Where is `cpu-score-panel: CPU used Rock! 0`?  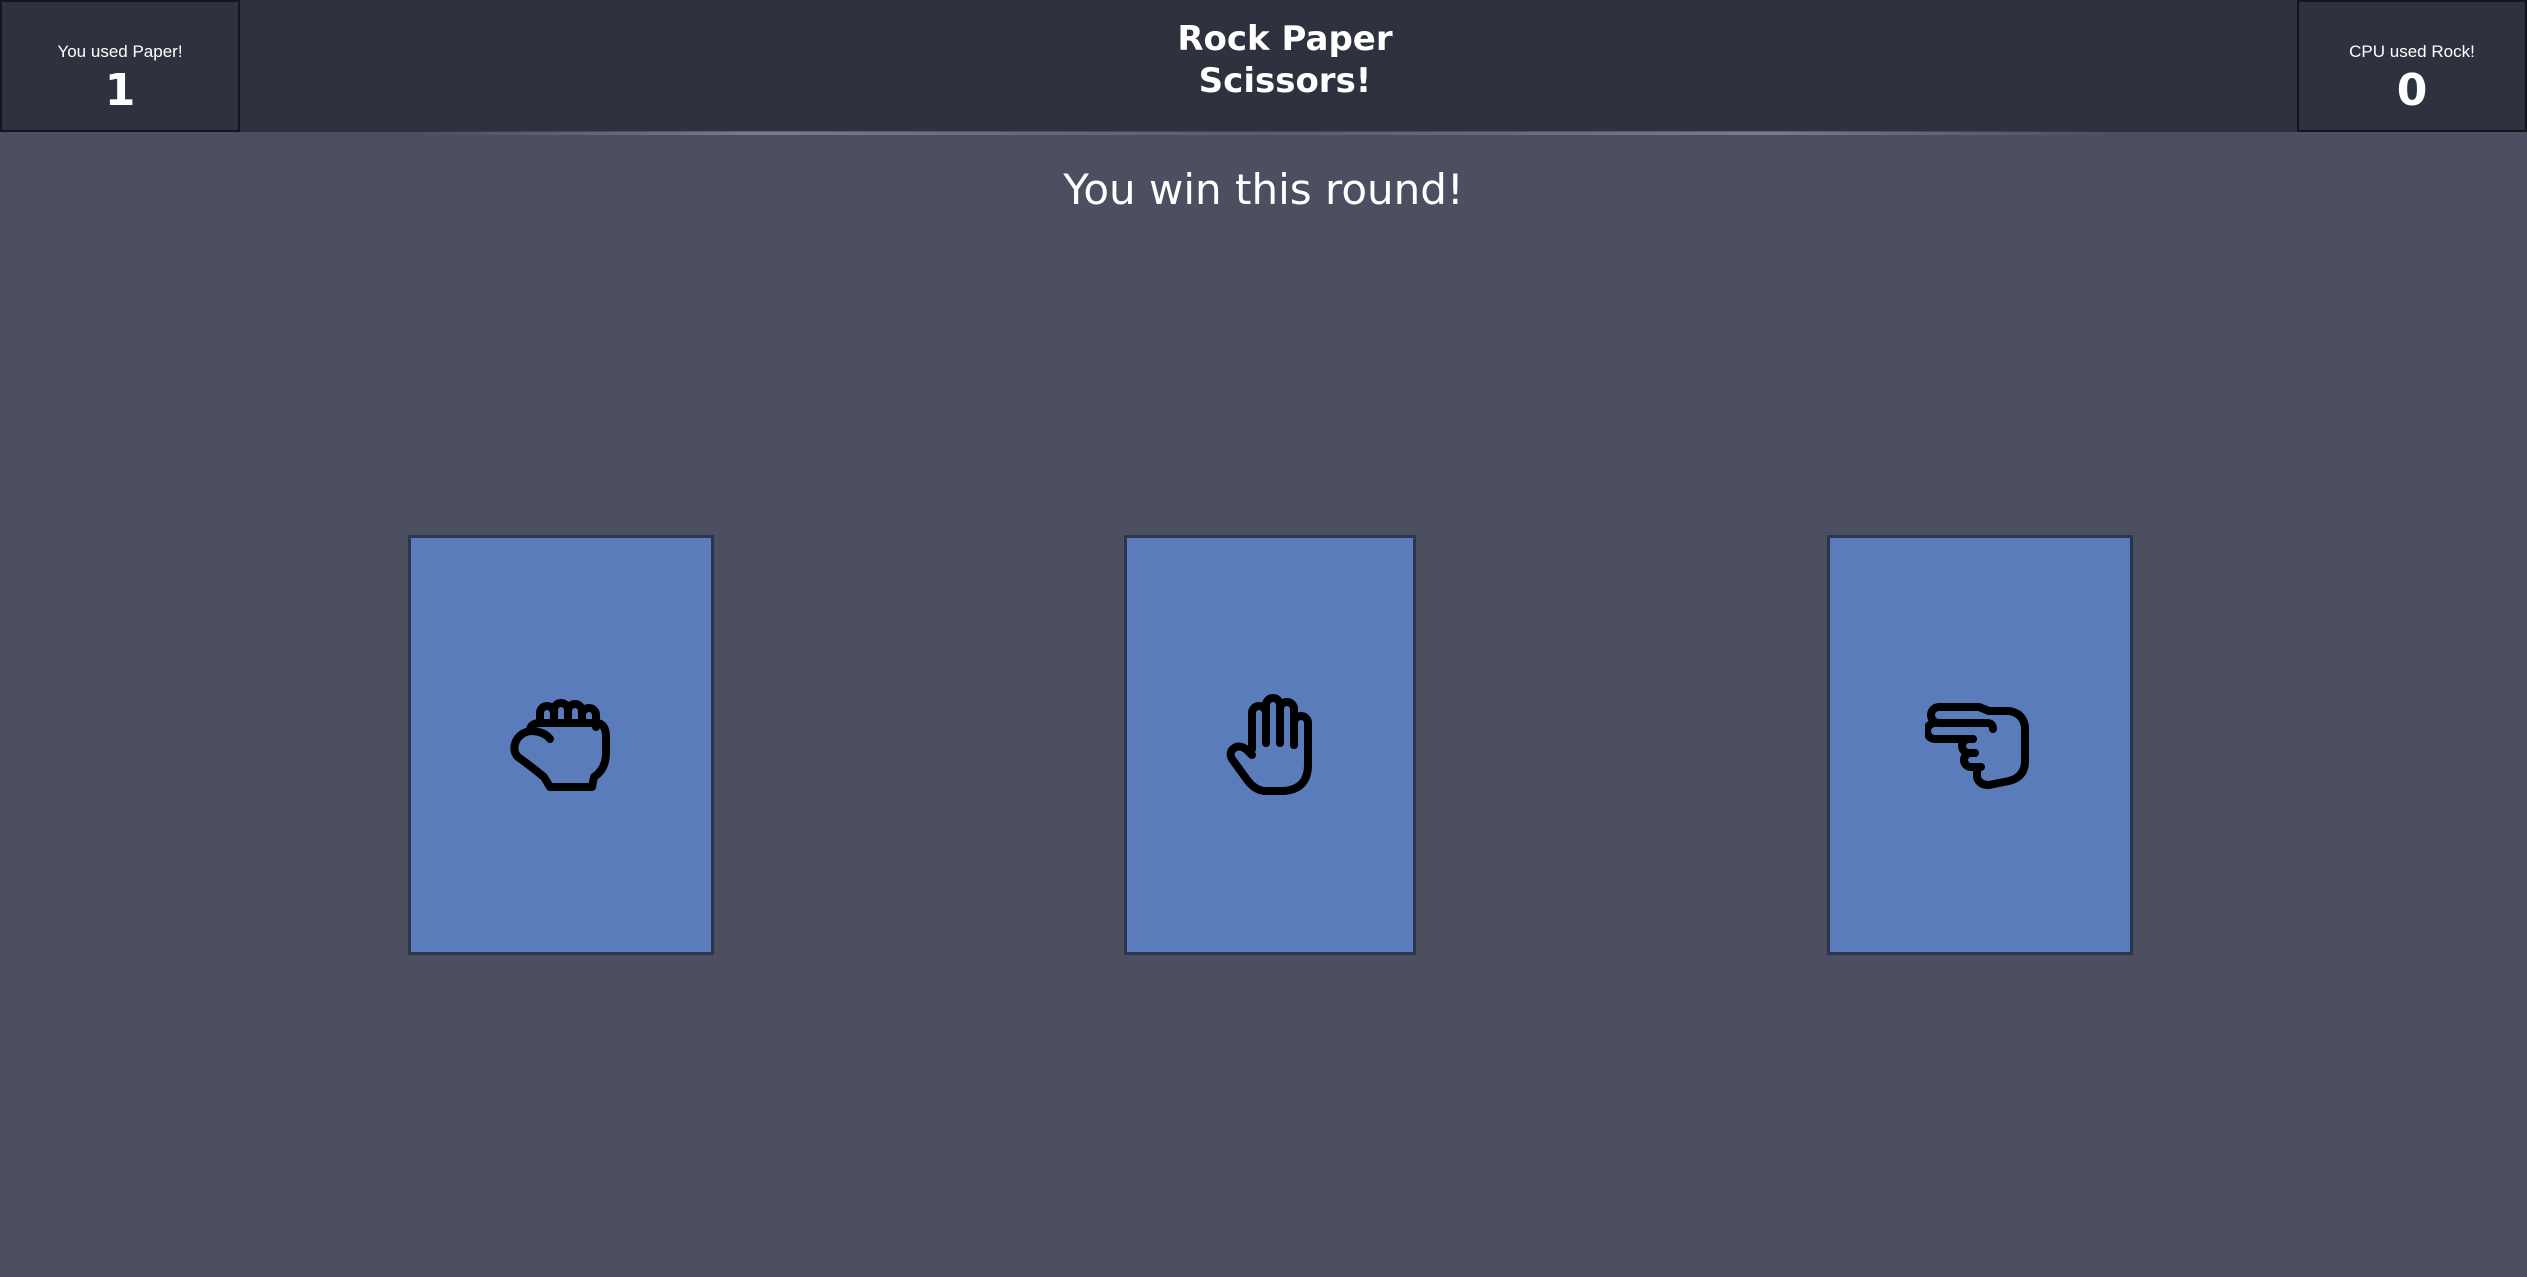
cpu-score-panel: CPU used Rock! 0 is located at coordinates (2412, 66).